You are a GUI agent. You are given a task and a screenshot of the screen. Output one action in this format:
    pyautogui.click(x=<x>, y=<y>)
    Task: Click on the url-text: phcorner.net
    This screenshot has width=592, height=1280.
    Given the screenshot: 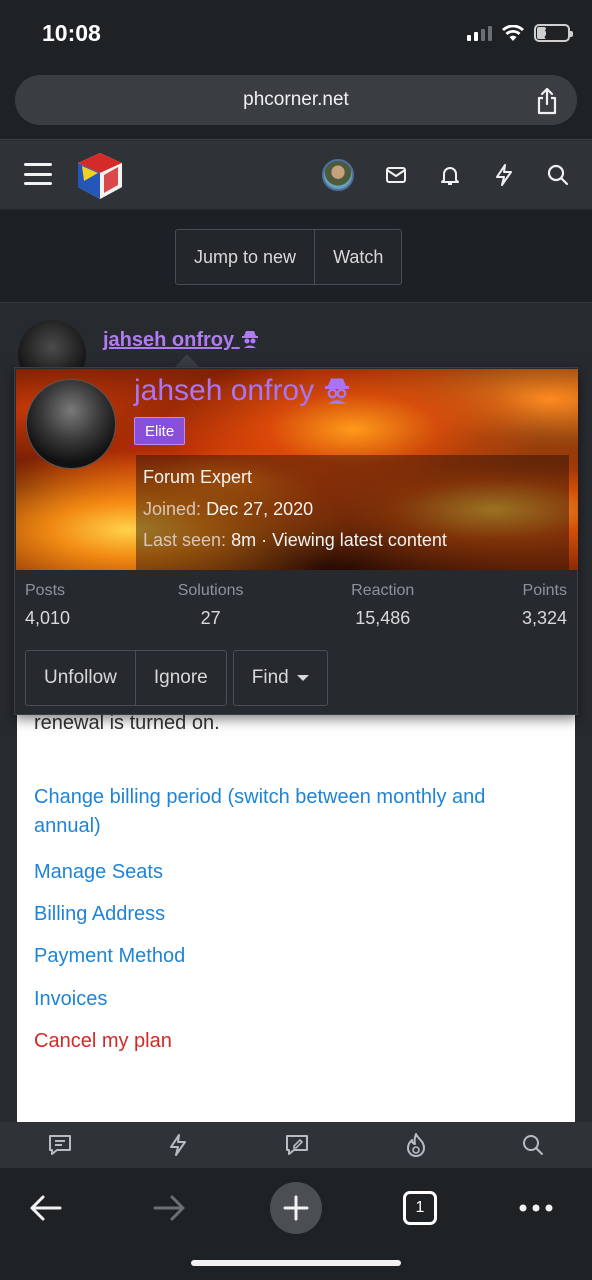 What is the action you would take?
    pyautogui.click(x=296, y=99)
    